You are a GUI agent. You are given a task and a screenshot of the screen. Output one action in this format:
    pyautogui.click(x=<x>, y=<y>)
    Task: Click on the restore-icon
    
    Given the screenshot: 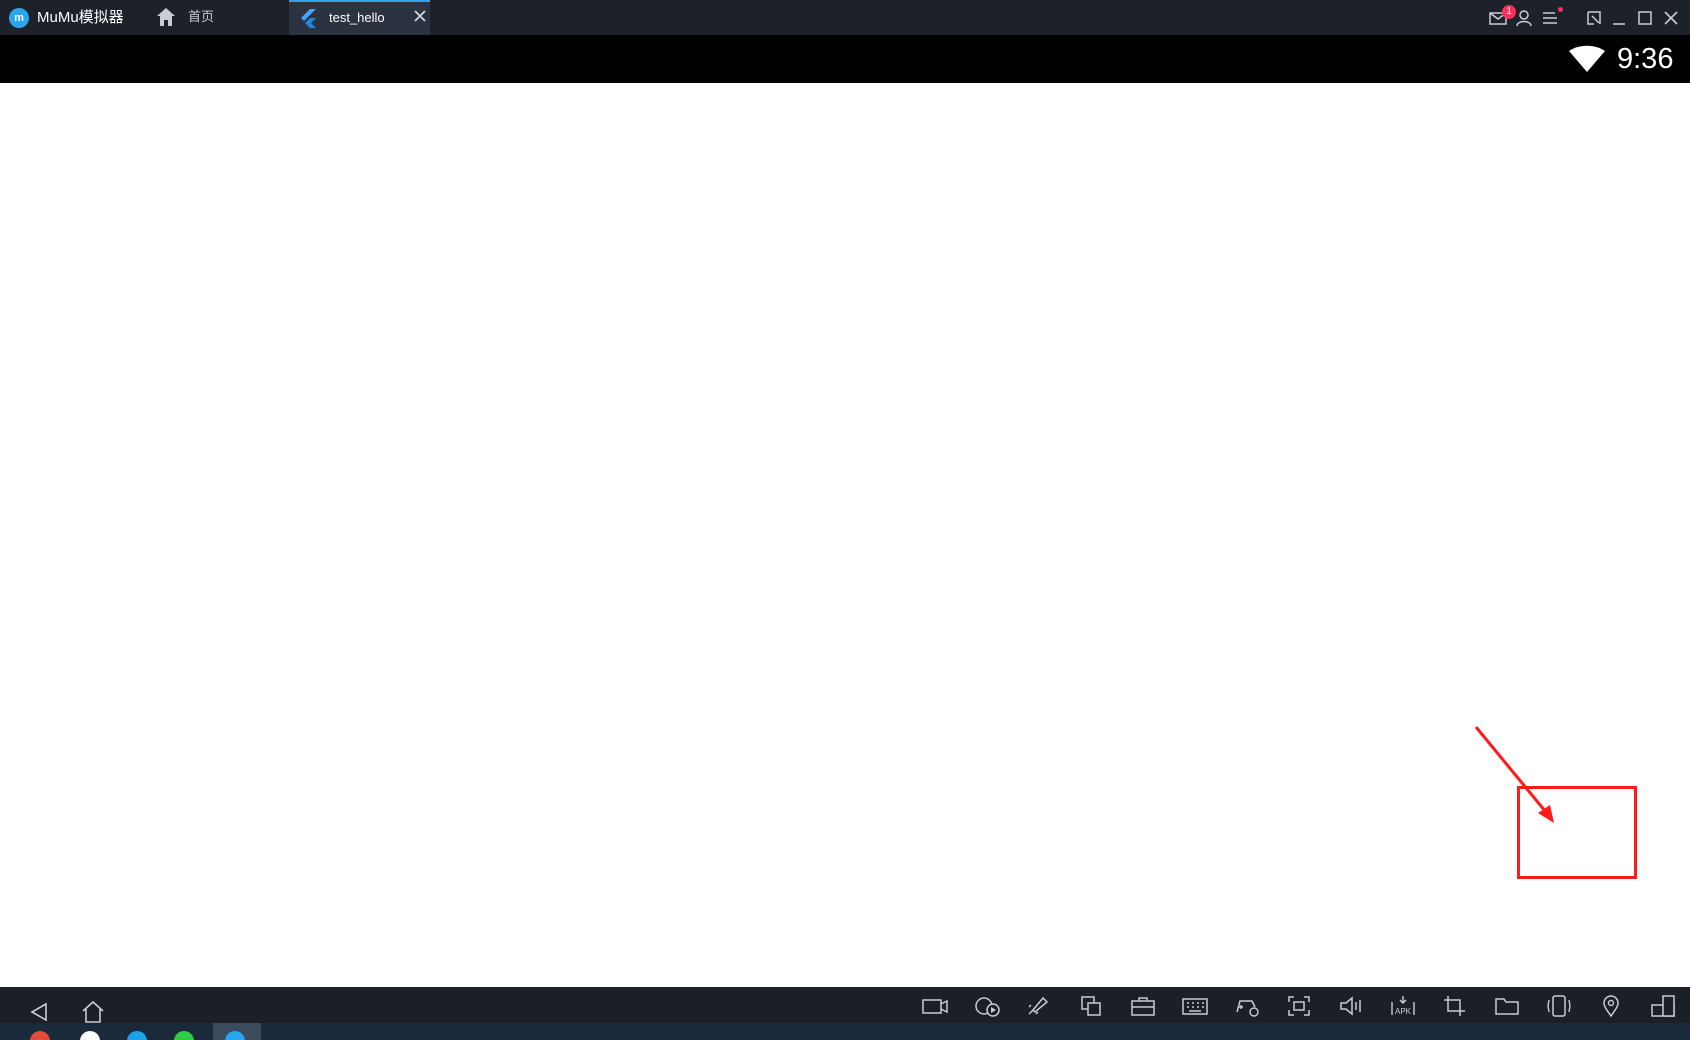 What is the action you would take?
    pyautogui.click(x=1594, y=18)
    